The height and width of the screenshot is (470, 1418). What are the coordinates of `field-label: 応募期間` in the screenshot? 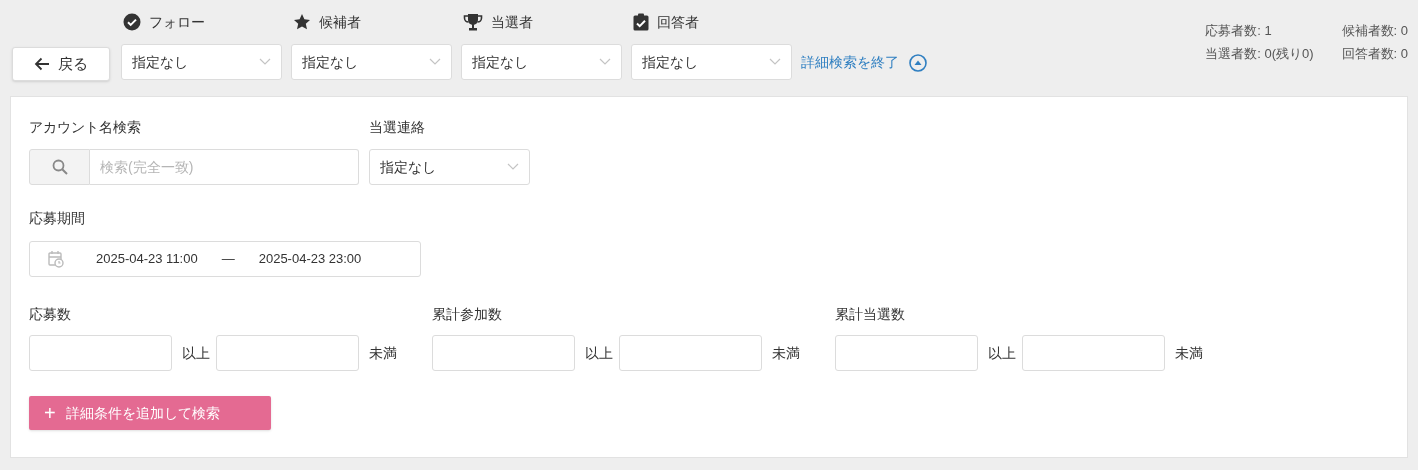 It's located at (57, 218).